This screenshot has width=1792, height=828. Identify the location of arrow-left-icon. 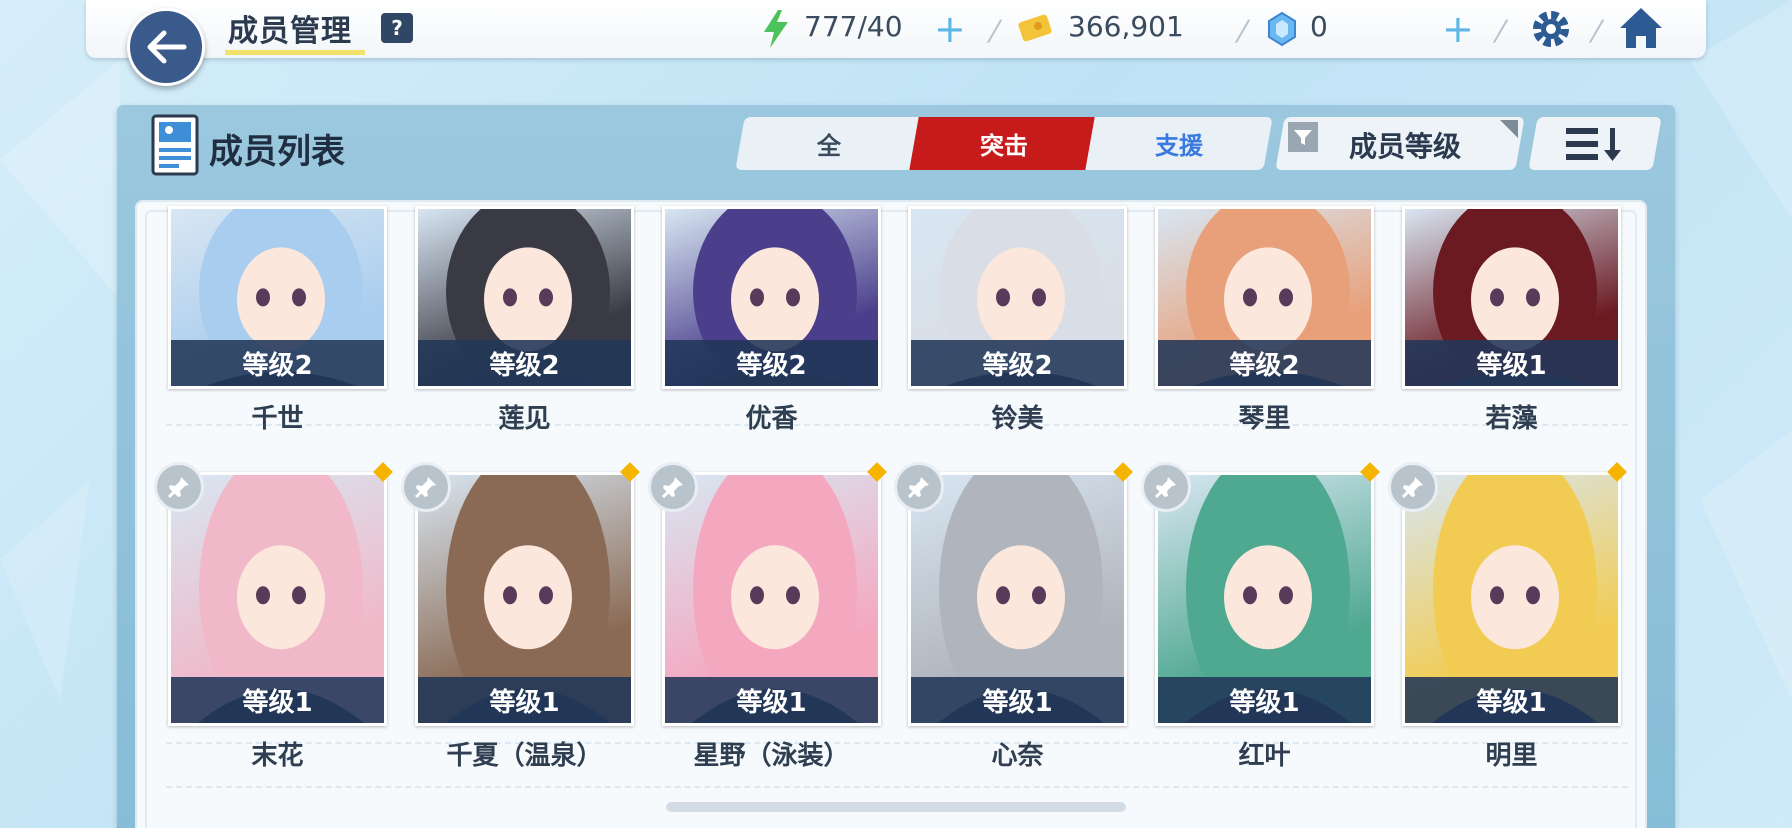
(167, 47).